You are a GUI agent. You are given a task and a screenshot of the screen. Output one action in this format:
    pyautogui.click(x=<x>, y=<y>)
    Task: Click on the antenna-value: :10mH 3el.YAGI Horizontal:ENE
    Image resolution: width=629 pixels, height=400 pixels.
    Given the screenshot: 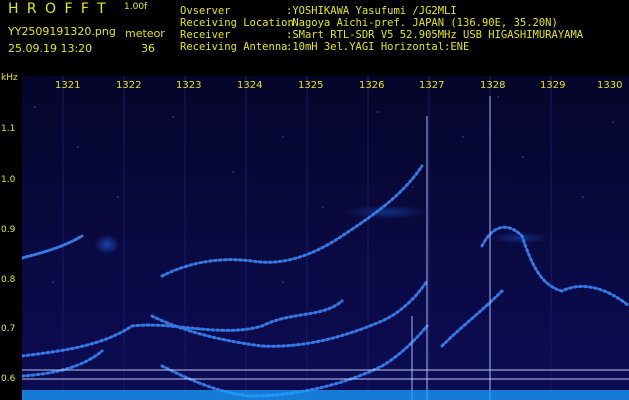 What is the action you would take?
    pyautogui.click(x=378, y=47)
    